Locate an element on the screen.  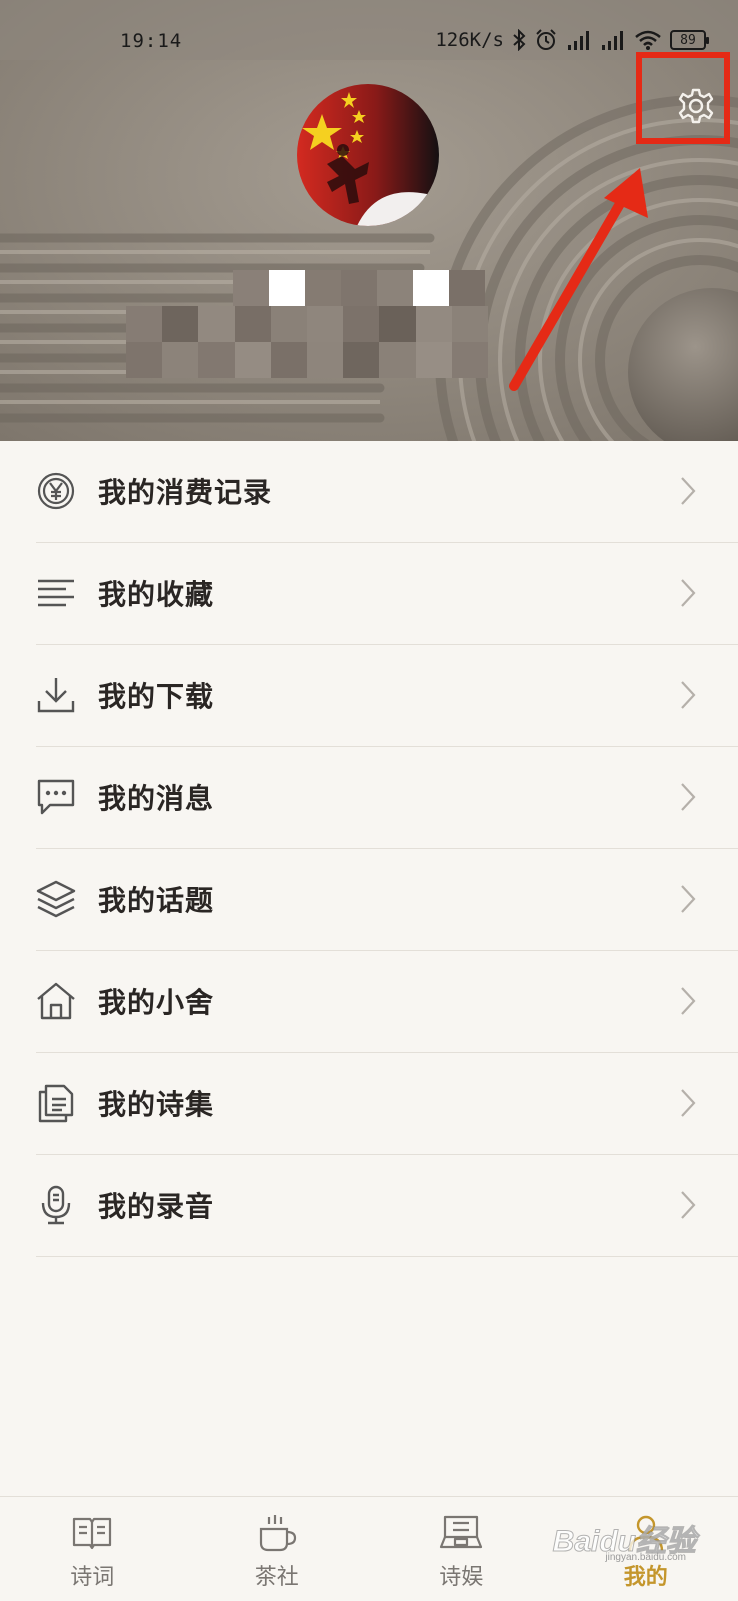
chat-bubble-icon is located at coordinates (56, 797).